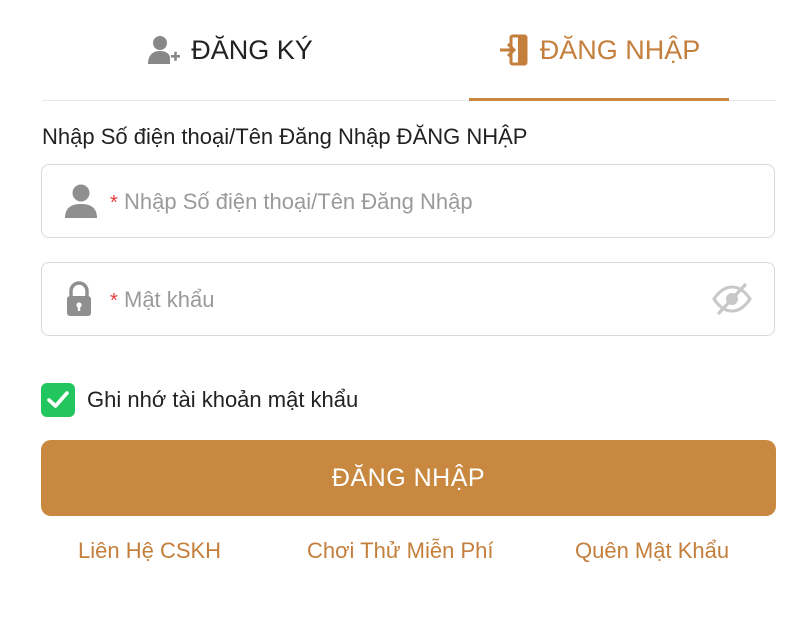  I want to click on free-trial-link: Chơi Thử Miễn Phí, so click(400, 551).